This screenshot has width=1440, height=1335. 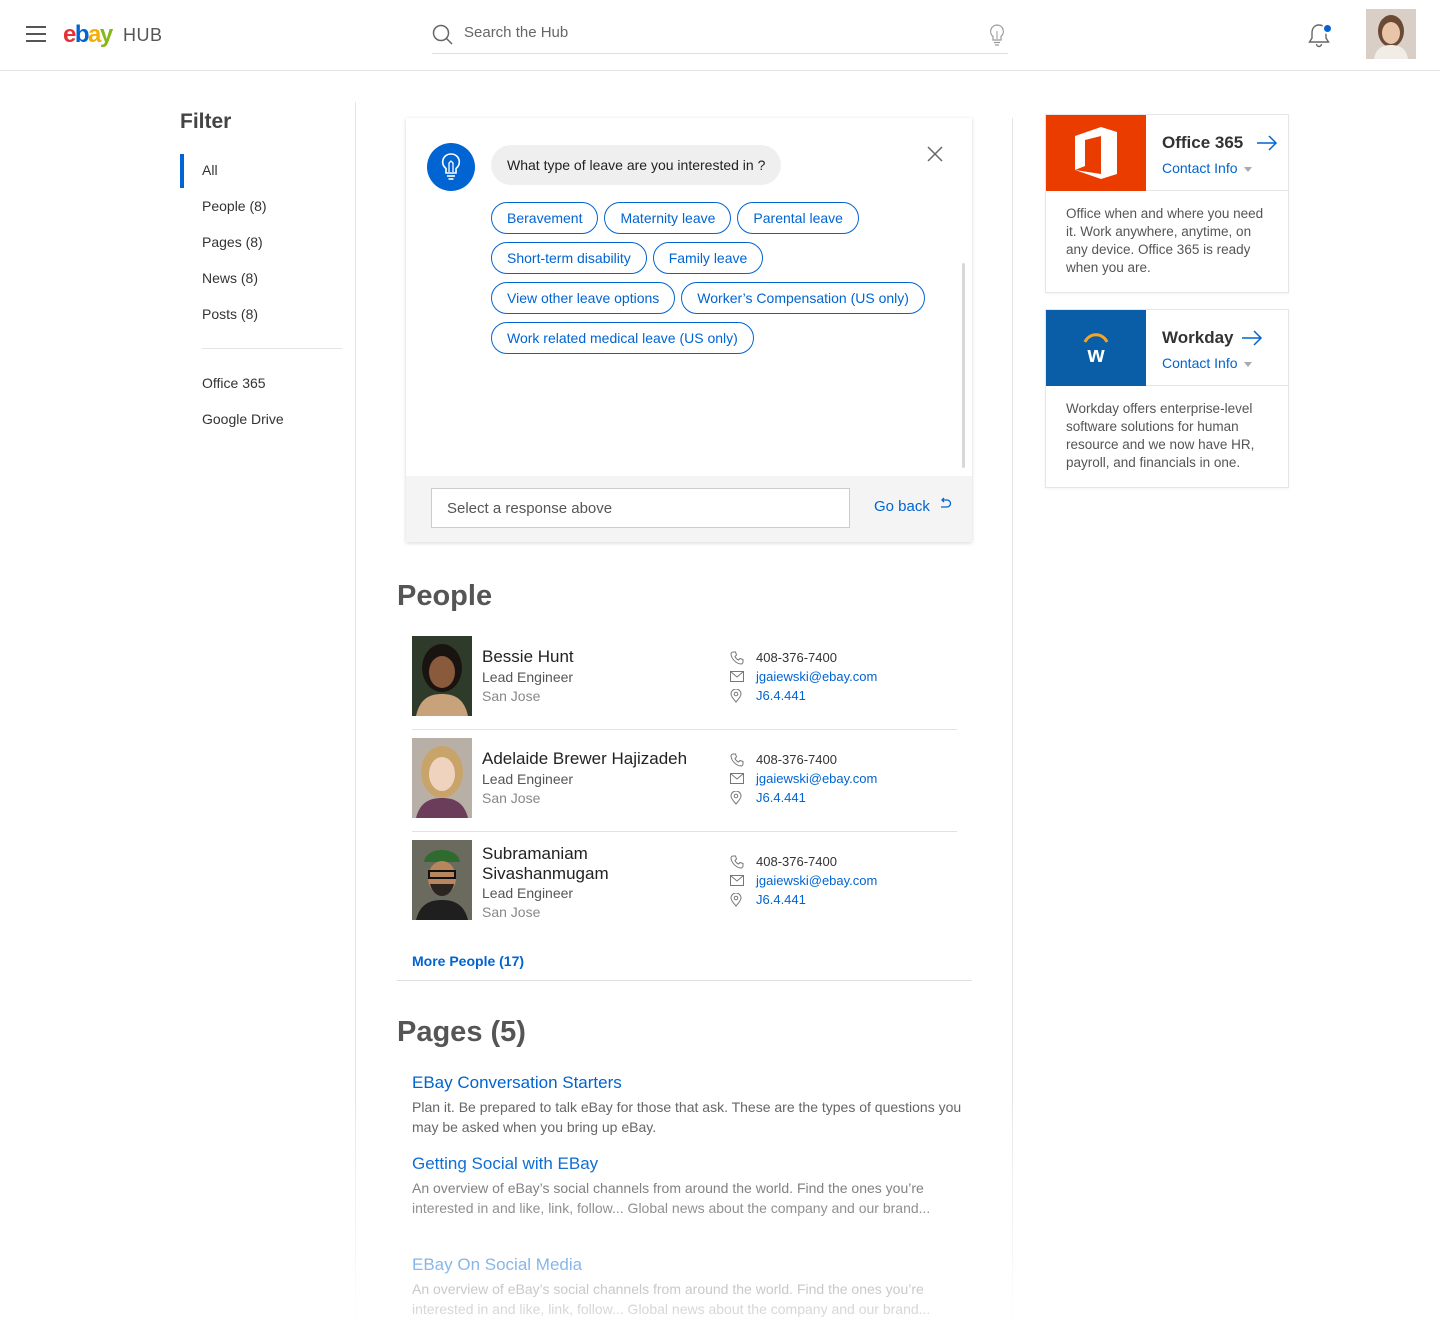 What do you see at coordinates (206, 121) in the screenshot?
I see `filter-title: Filter` at bounding box center [206, 121].